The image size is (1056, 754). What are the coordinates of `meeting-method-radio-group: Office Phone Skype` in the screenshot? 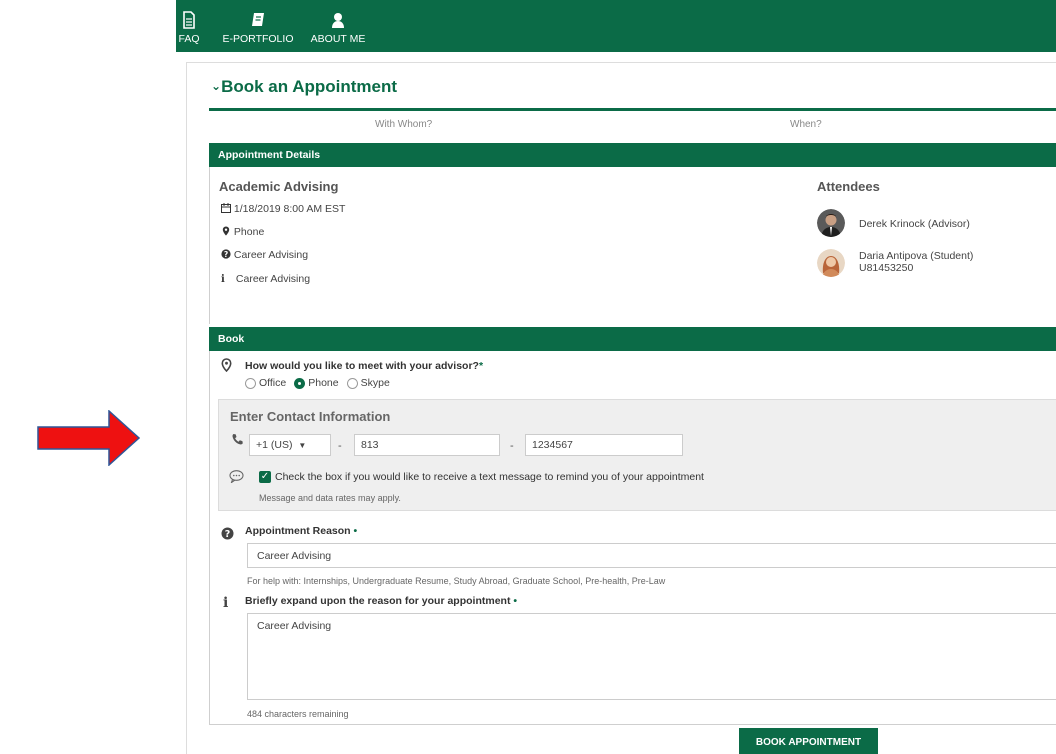 It's located at (321, 383).